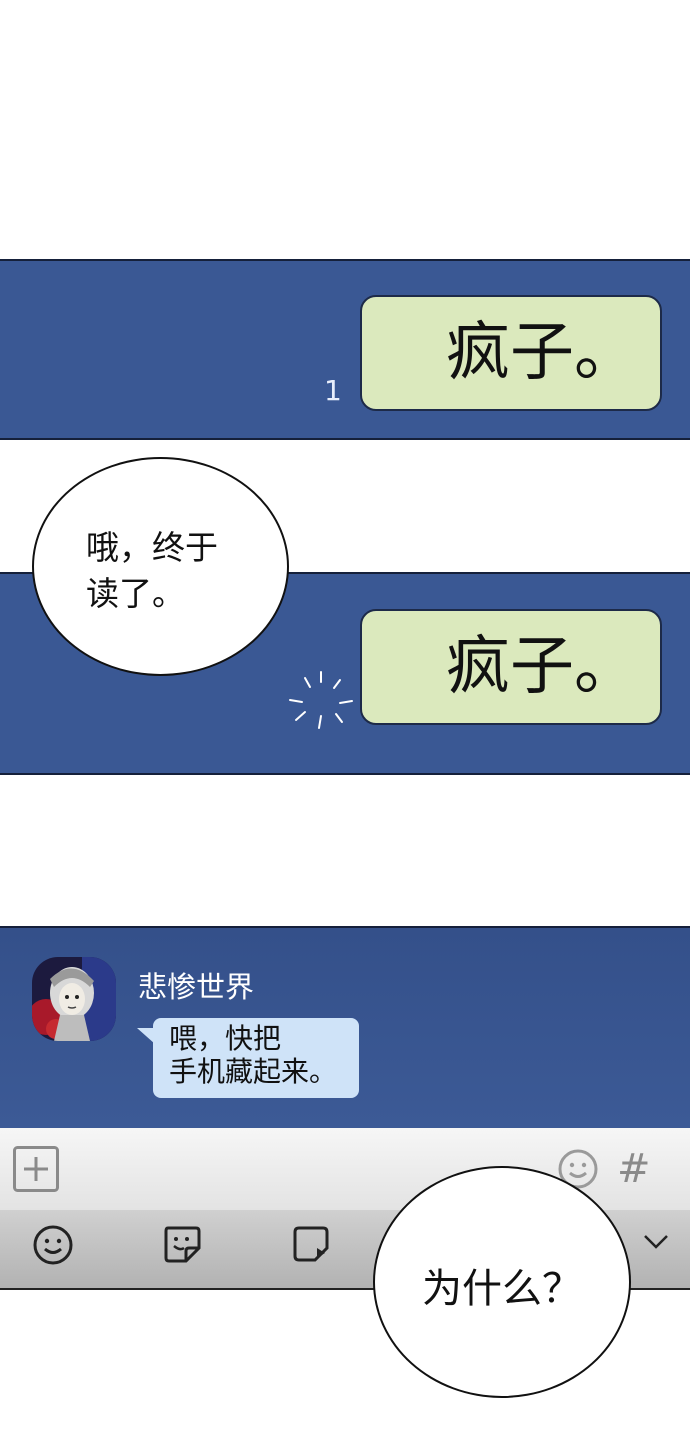 Image resolution: width=690 pixels, height=1451 pixels. Describe the element at coordinates (152, 547) in the screenshot. I see `speech-line: 哦，终于` at that location.